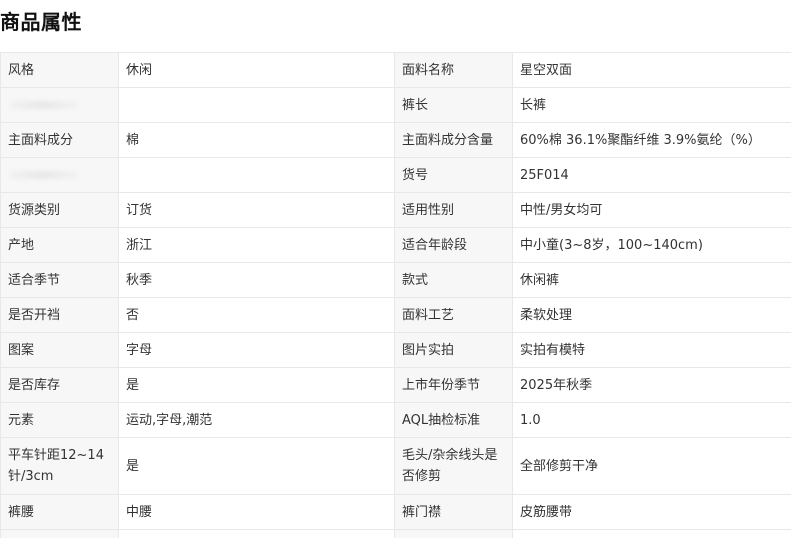 The height and width of the screenshot is (538, 791). What do you see at coordinates (257, 70) in the screenshot?
I see `attribute-value: 休闲` at bounding box center [257, 70].